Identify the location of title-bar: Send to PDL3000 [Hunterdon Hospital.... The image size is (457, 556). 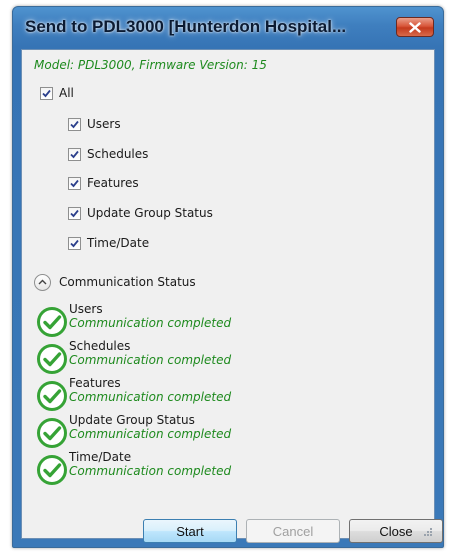
(228, 28).